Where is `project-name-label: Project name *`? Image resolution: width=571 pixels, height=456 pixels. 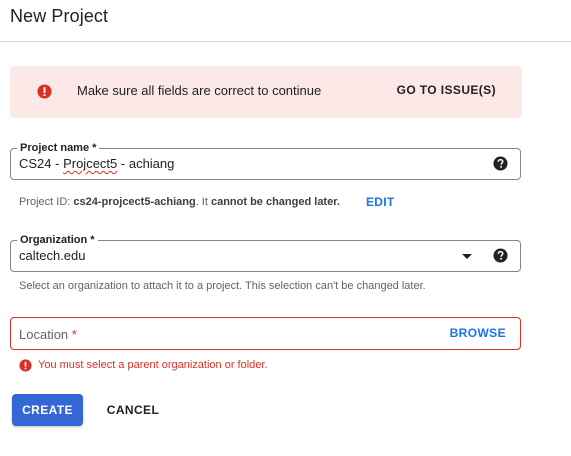 project-name-label: Project name * is located at coordinates (58, 148).